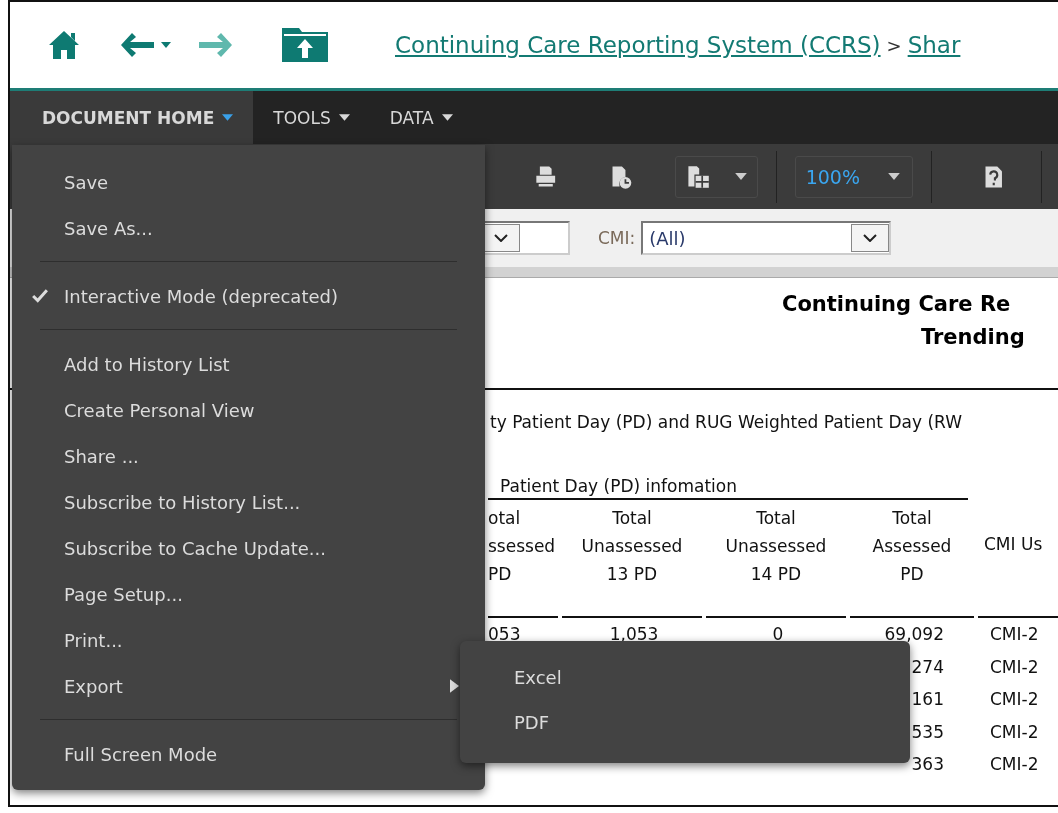 This screenshot has height=813, width=1058. What do you see at coordinates (934, 45) in the screenshot?
I see `breadcrumb-link: Shar` at bounding box center [934, 45].